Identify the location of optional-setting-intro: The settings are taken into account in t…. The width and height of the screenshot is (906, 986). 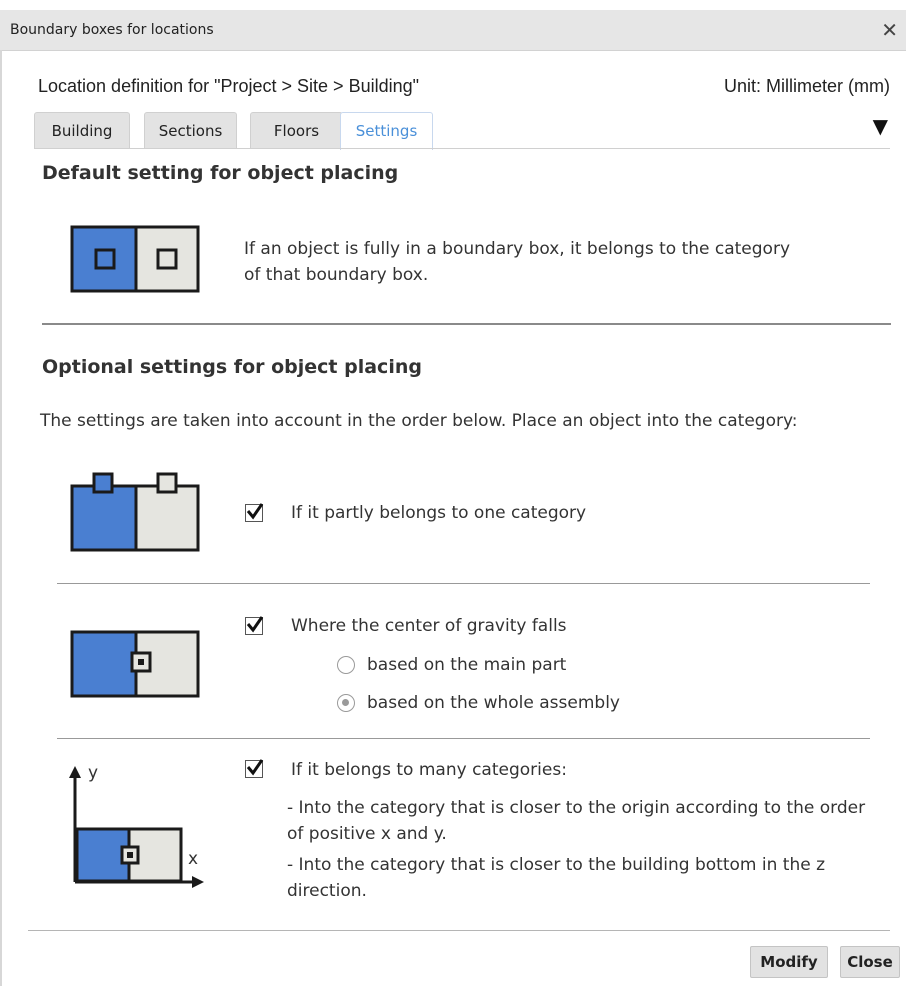
(419, 421).